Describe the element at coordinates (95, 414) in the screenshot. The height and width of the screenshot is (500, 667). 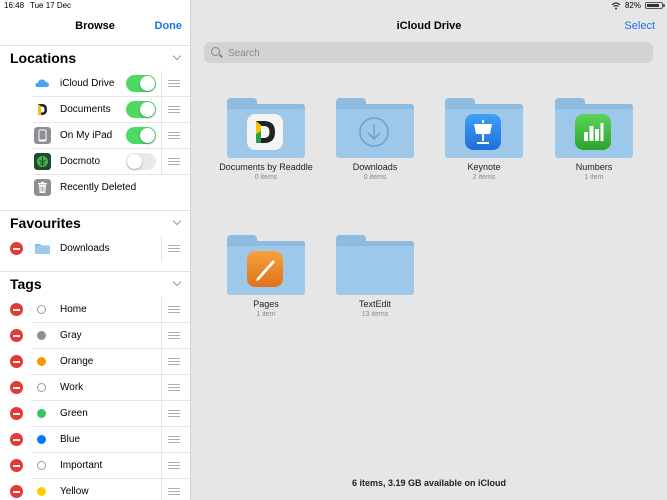
I see `tag-green: Green` at that location.